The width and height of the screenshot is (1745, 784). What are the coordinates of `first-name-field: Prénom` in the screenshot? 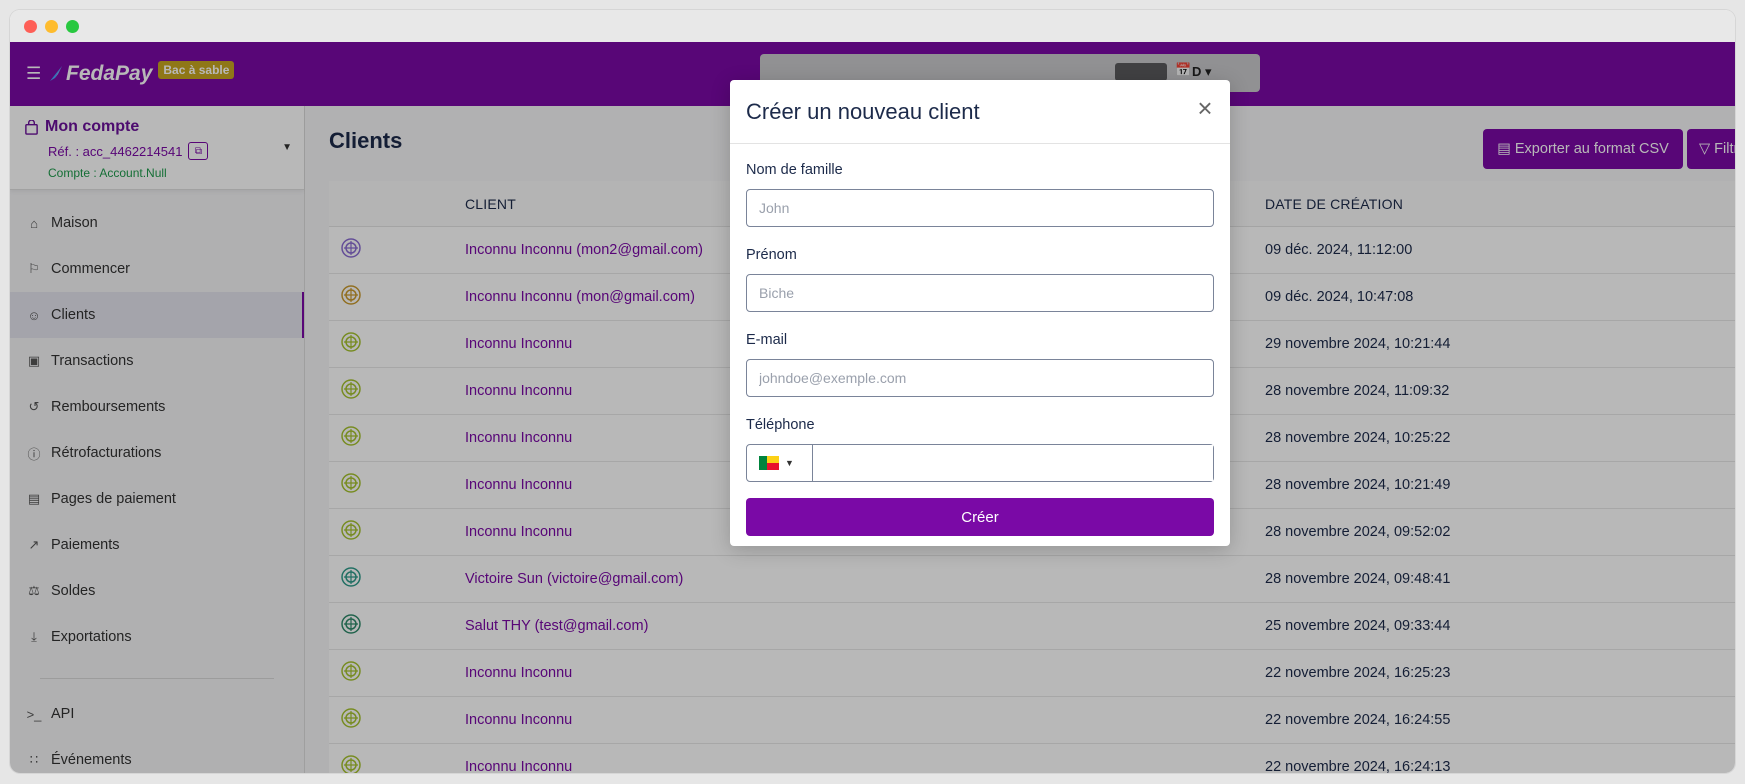 It's located at (980, 279).